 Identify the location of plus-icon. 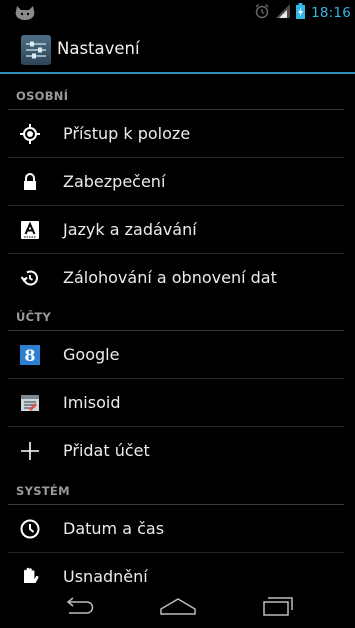
(30, 451).